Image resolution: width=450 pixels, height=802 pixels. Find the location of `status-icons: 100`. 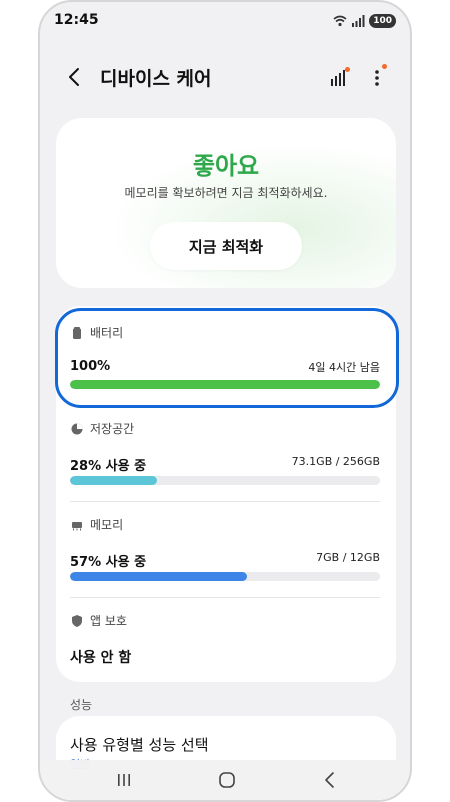

status-icons: 100 is located at coordinates (364, 21).